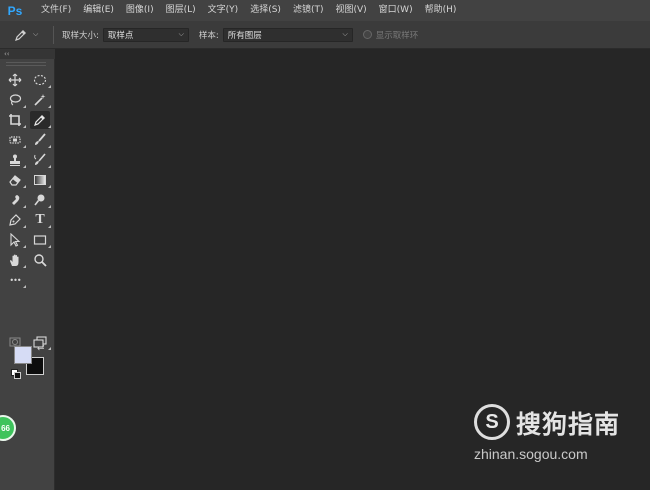  I want to click on screen-mode-button, so click(40, 342).